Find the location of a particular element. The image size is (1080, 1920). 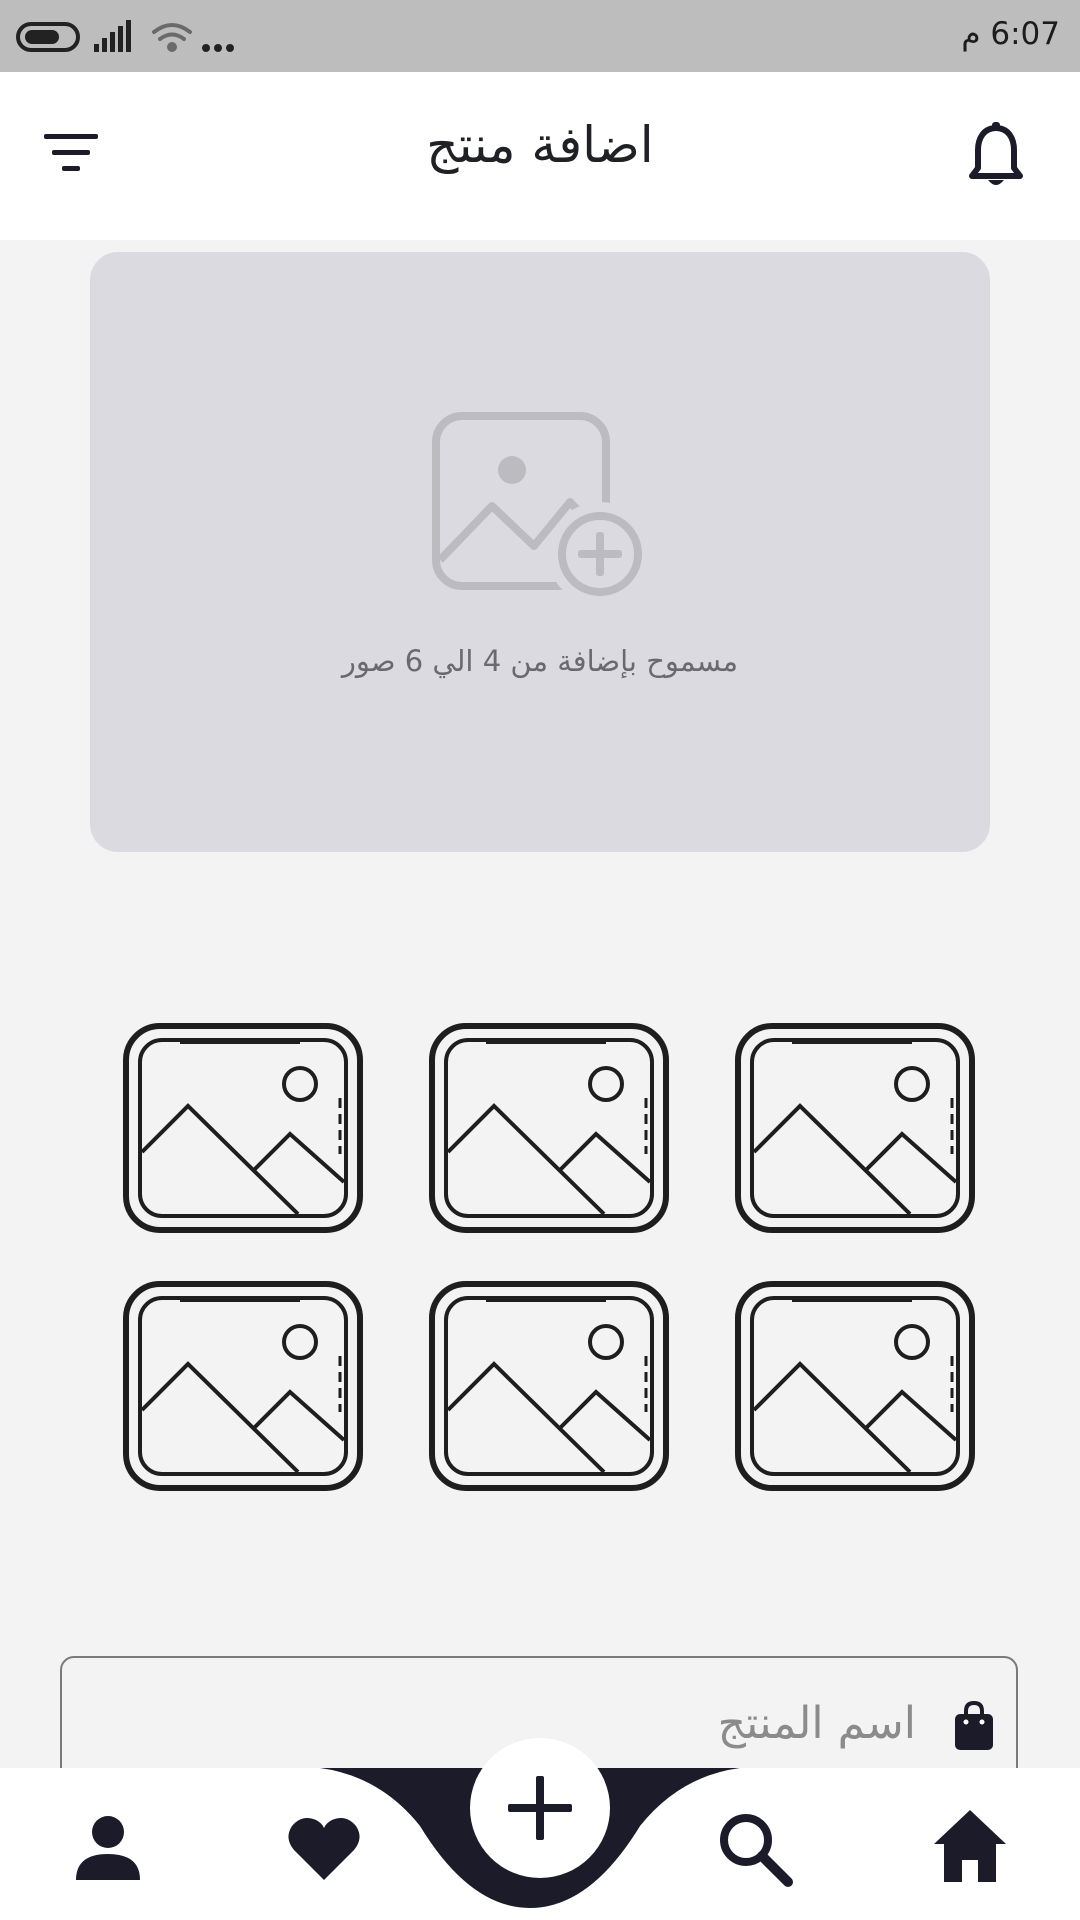

add-icon is located at coordinates (540, 1808).